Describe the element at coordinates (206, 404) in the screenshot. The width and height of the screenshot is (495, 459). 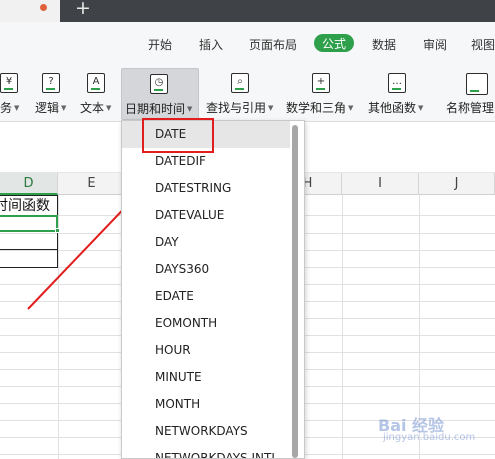
I see `menu-item-month: MONTH` at that location.